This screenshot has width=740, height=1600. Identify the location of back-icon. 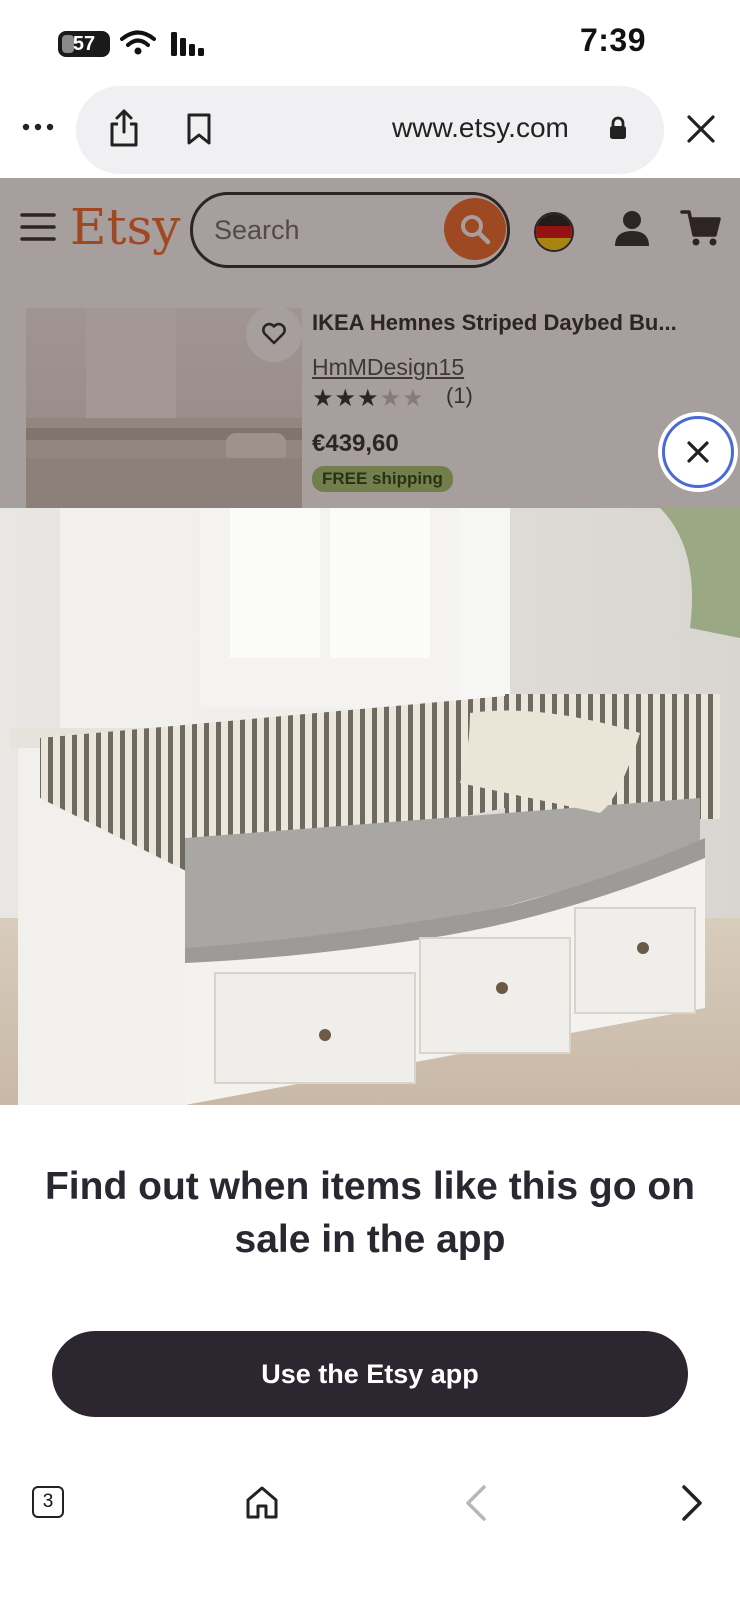
(476, 1503).